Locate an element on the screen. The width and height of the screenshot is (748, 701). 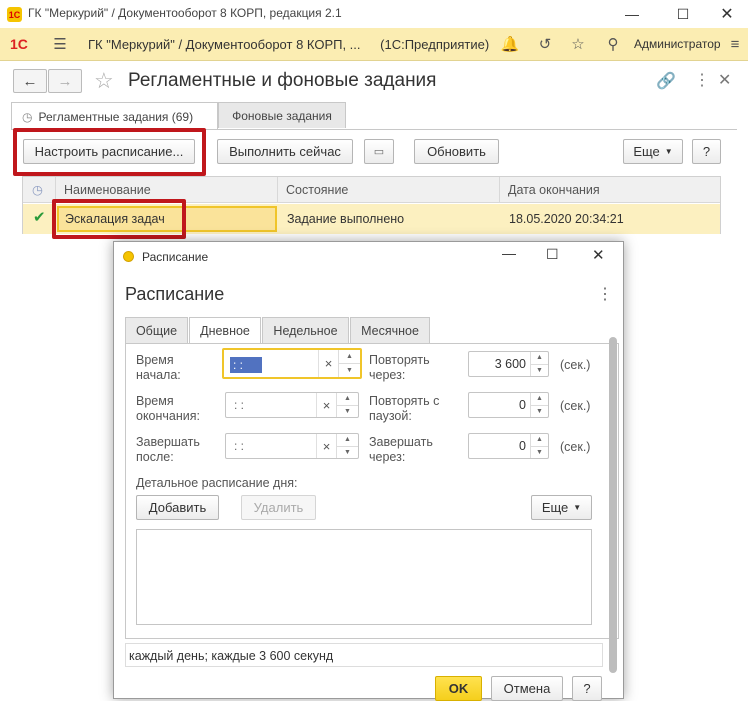
start-time-spinner: ▲ ▼ is located at coordinates (349, 363).